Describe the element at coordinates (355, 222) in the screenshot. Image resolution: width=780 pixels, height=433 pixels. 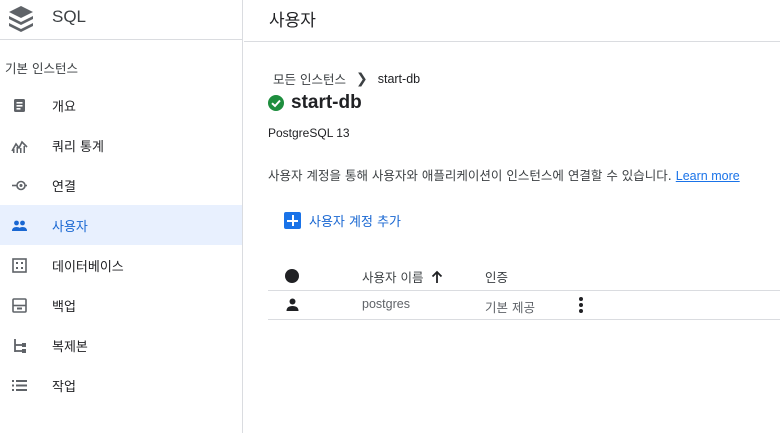
I see `add-user-account-label: 사용자 계정 추가` at that location.